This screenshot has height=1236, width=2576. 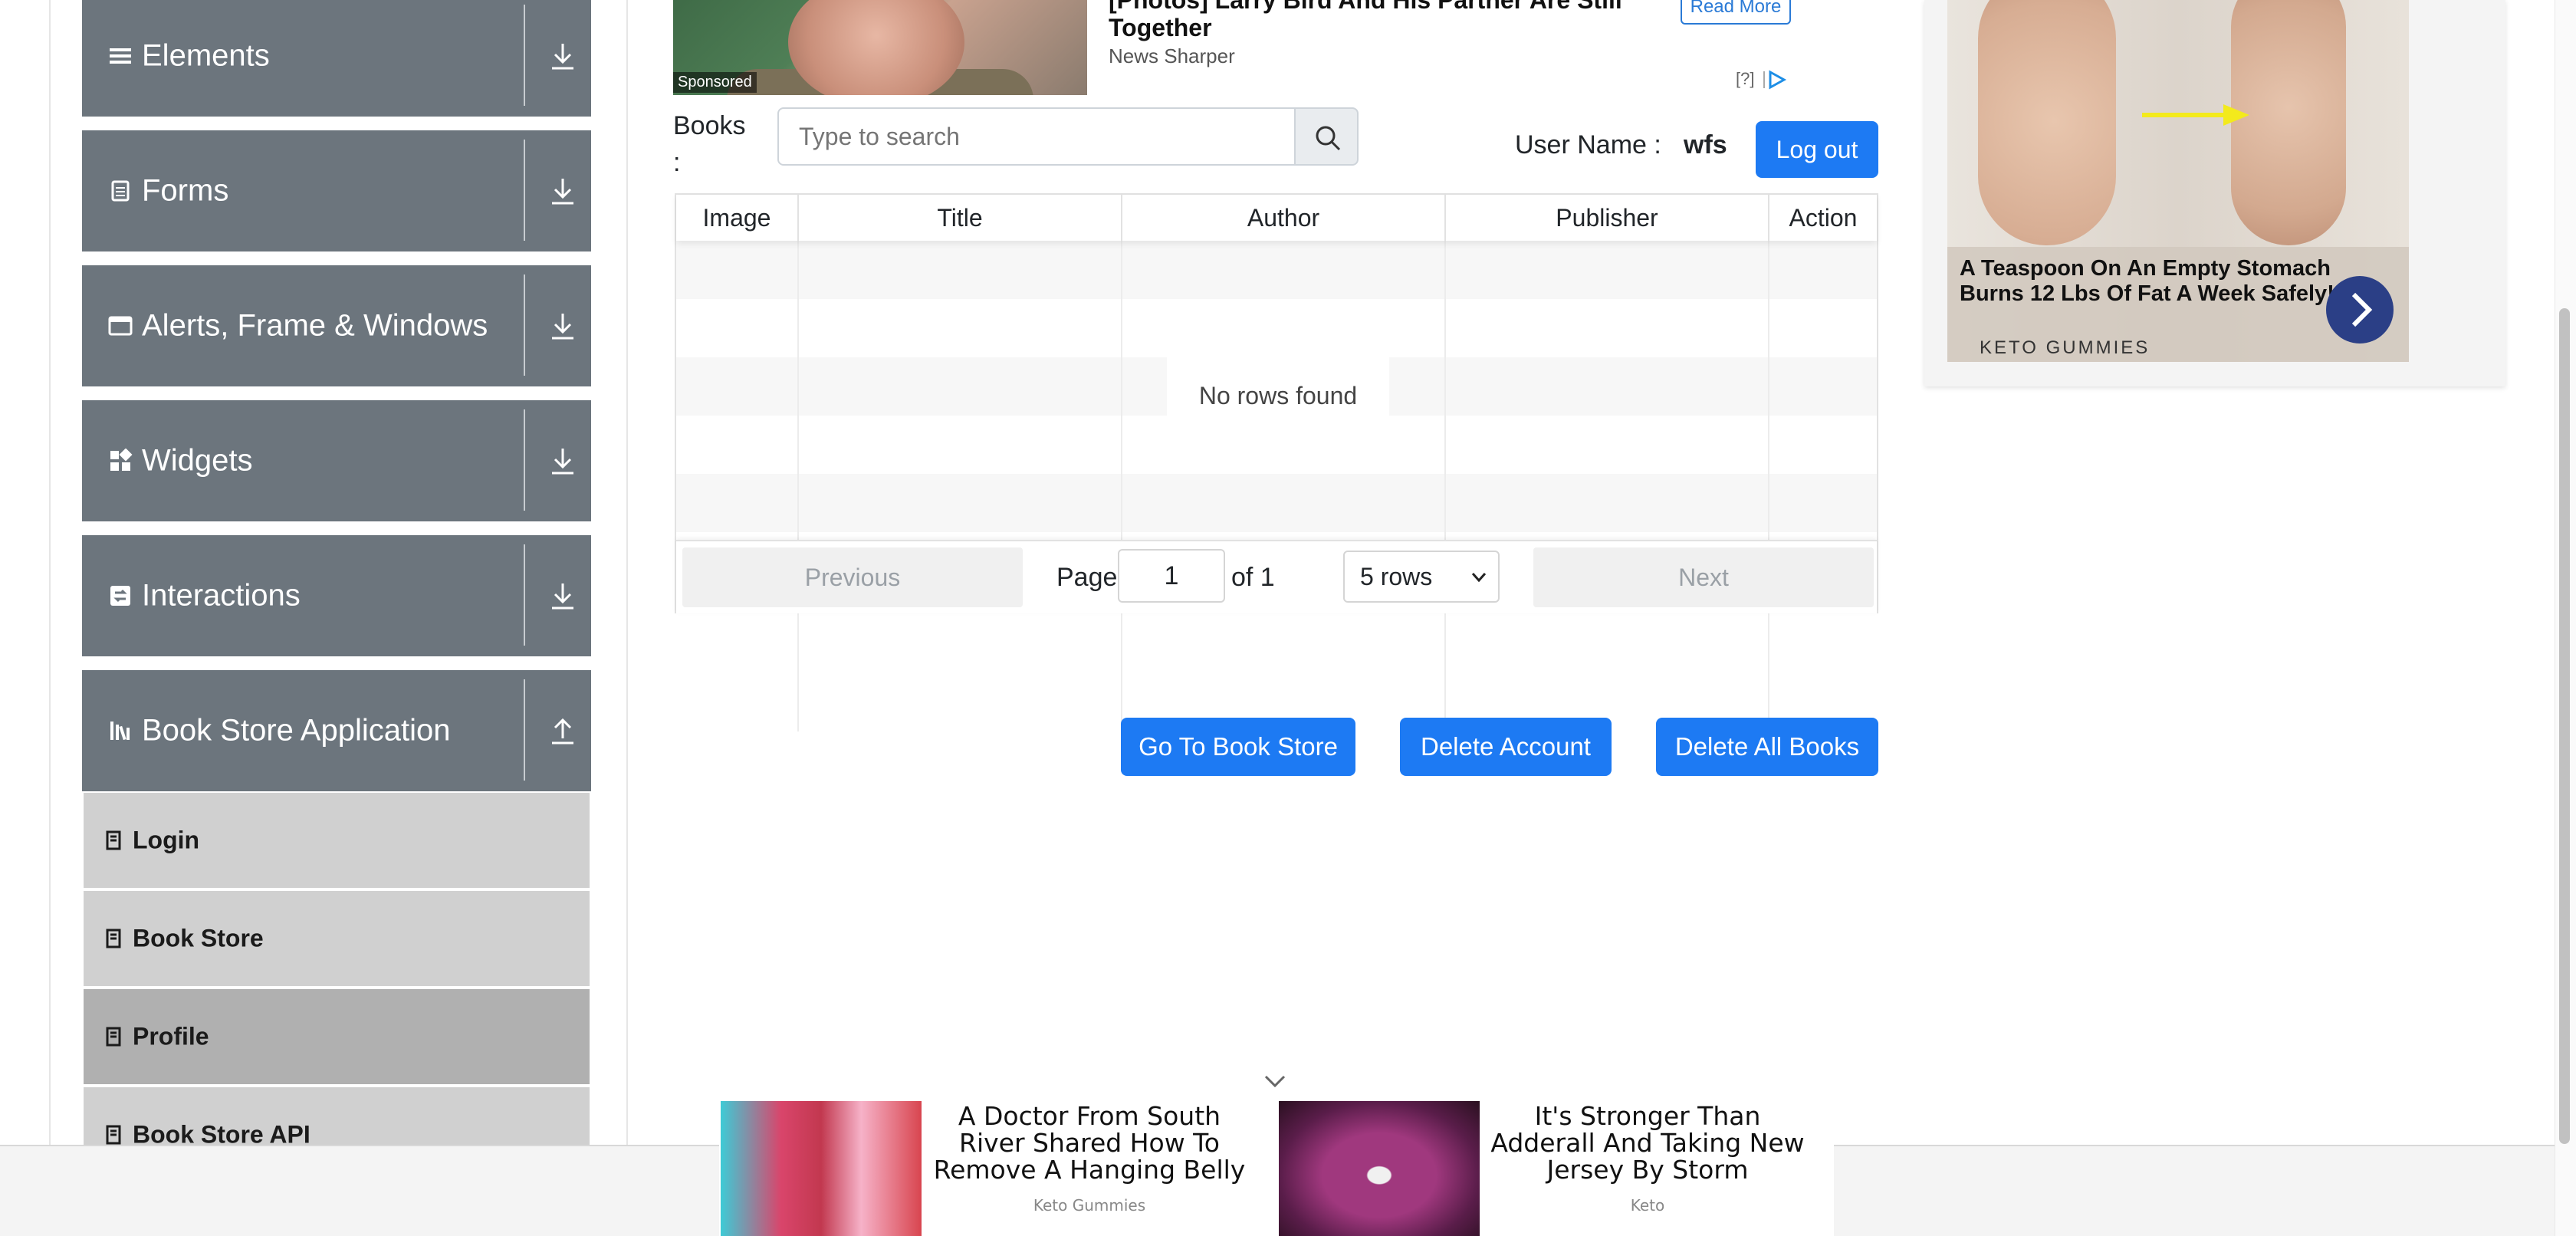 I want to click on sidebar-item-login: Login, so click(x=337, y=840).